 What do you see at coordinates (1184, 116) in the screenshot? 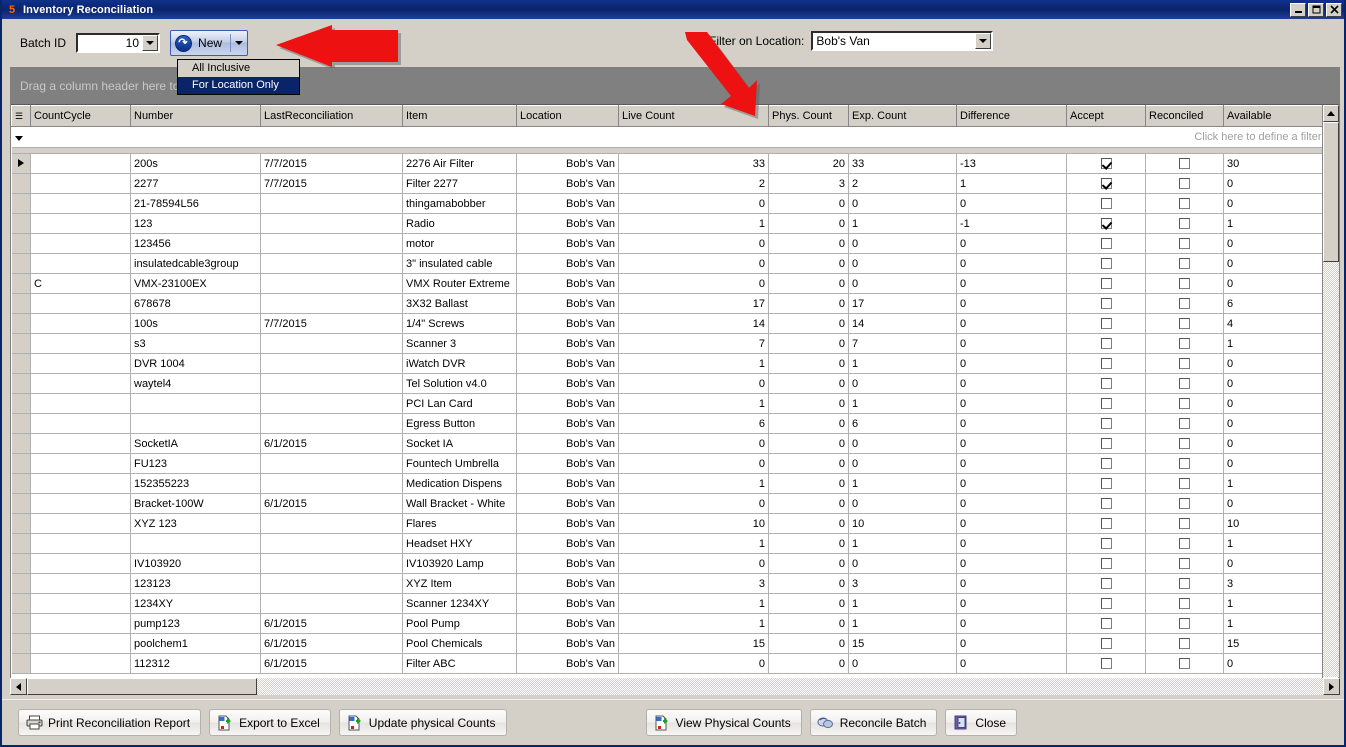
I see `column-header-reconciled: Reconciled` at bounding box center [1184, 116].